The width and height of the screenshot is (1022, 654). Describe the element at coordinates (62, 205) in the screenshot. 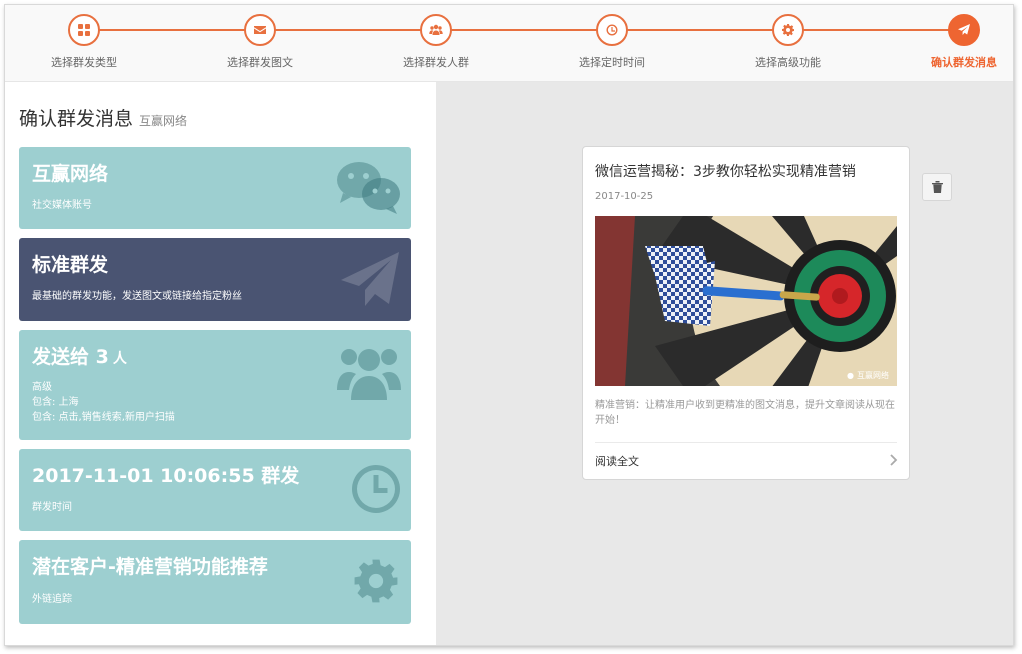

I see `account-type: 社交媒体账号` at that location.